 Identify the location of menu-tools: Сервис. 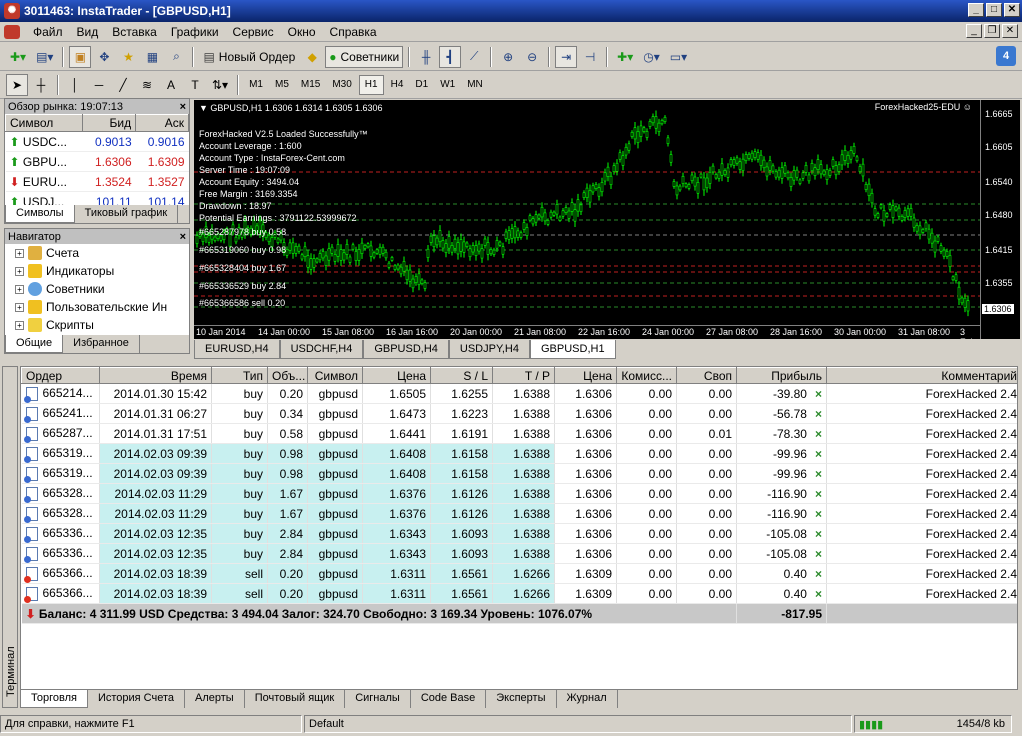
(253, 32).